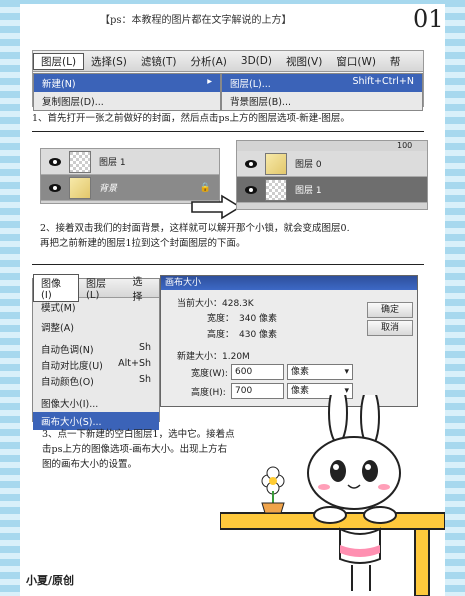  I want to click on menu-image: 图像(I), so click(56, 288).